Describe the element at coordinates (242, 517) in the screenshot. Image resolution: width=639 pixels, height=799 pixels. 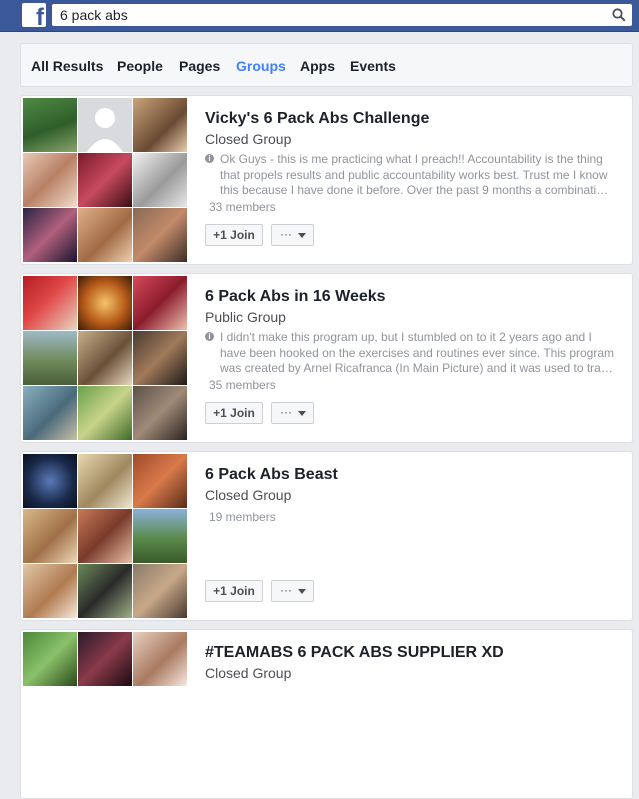
I see `member-count: 19 members` at that location.